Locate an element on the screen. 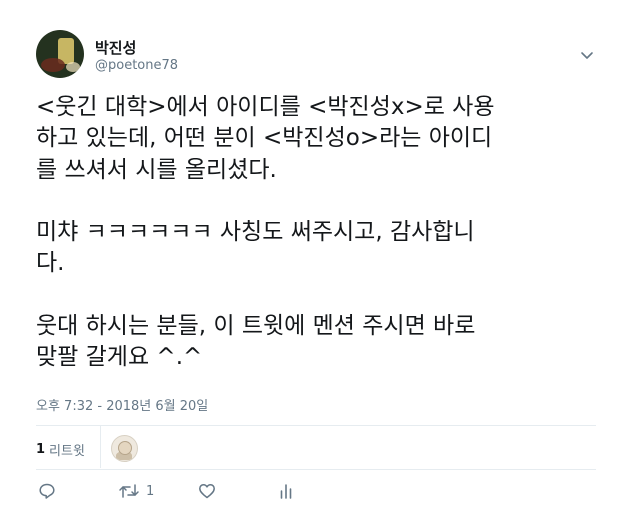 This screenshot has width=633, height=507. reply-icon is located at coordinates (47, 491).